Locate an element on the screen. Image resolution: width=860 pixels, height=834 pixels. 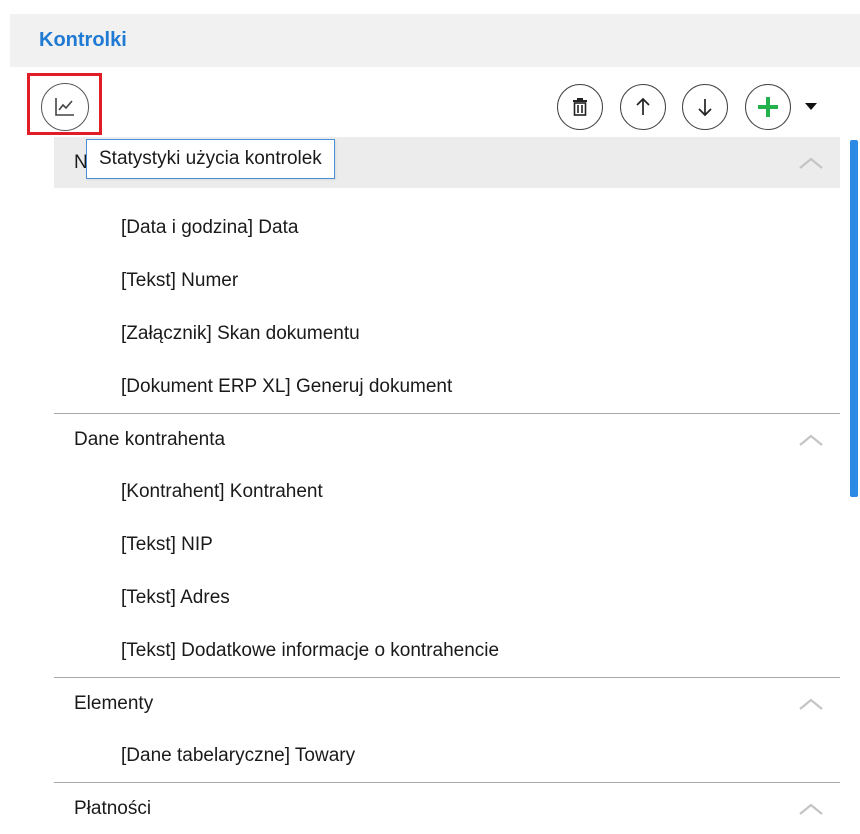
list-item: [Tekst] Numer is located at coordinates (447, 280).